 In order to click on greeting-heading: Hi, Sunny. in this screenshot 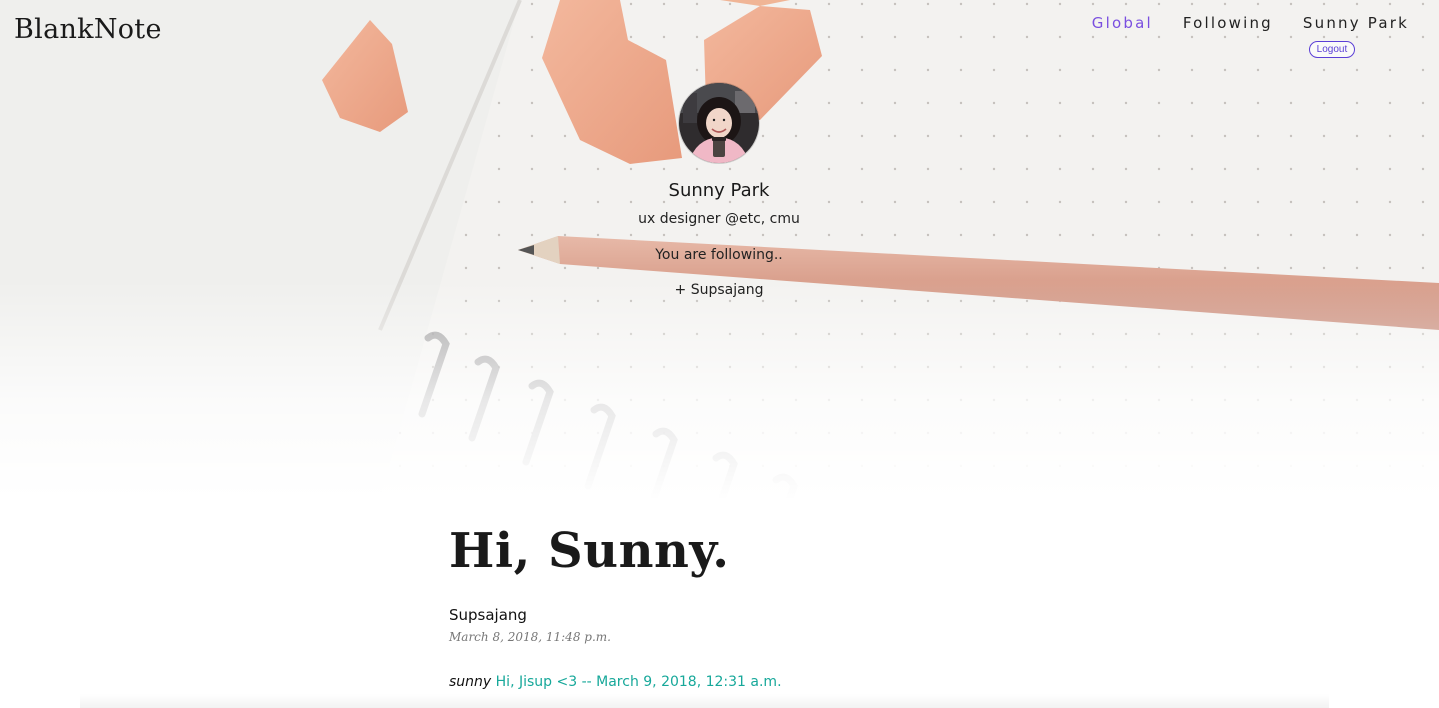, I will do `click(589, 551)`.